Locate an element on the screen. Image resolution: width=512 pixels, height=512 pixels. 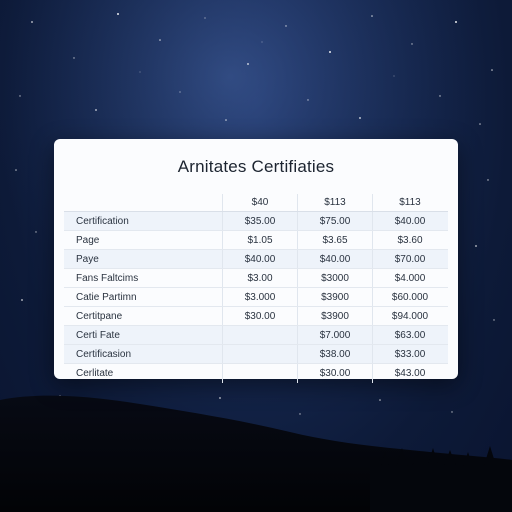
header-cell is located at coordinates (143, 202).